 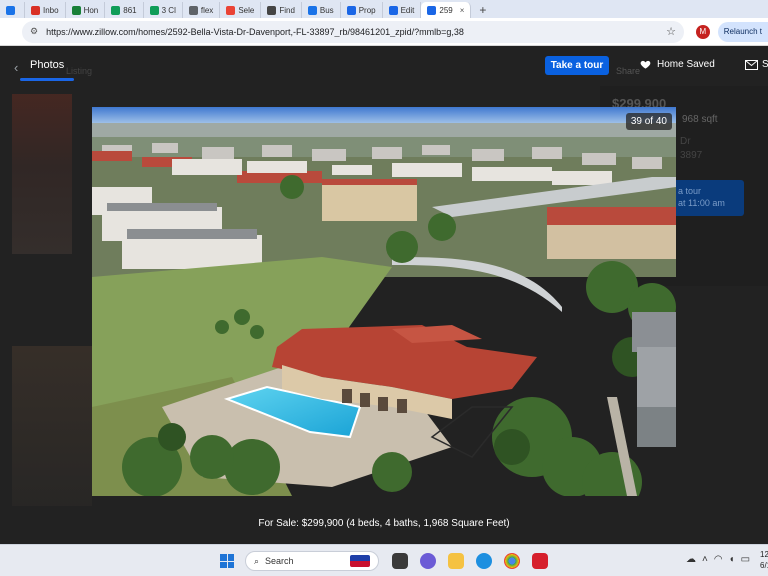 I want to click on browser-tab, so click(x=12, y=10).